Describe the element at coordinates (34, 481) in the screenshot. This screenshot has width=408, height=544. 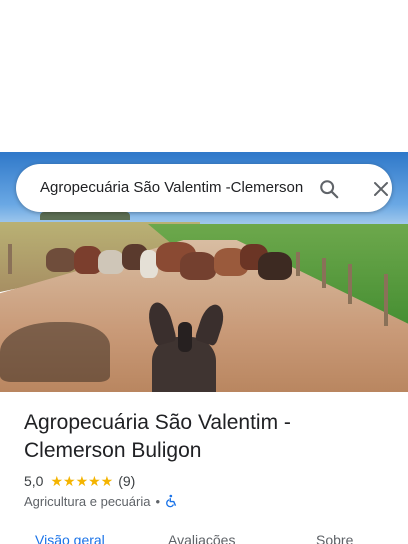
I see `rating-value: 5,0` at that location.